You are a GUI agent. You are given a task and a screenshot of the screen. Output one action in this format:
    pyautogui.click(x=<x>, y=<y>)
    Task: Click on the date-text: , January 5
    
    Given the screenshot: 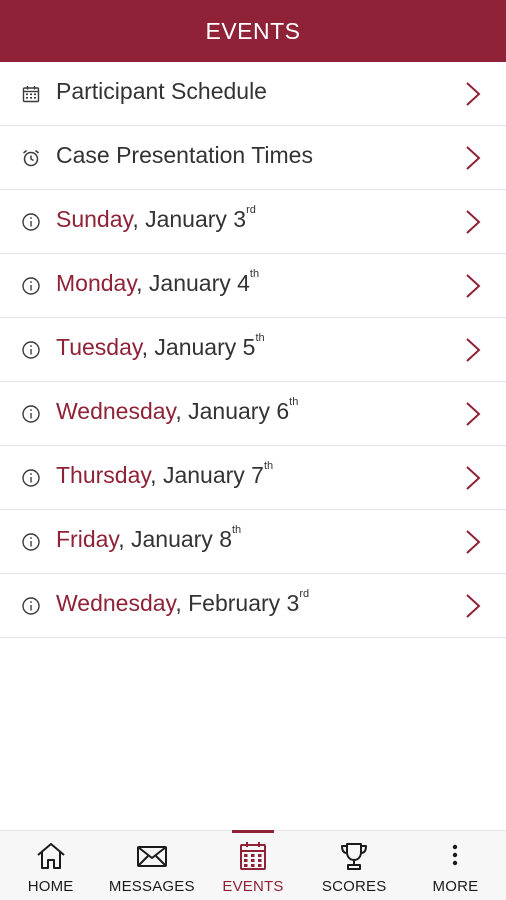 What is the action you would take?
    pyautogui.click(x=198, y=347)
    